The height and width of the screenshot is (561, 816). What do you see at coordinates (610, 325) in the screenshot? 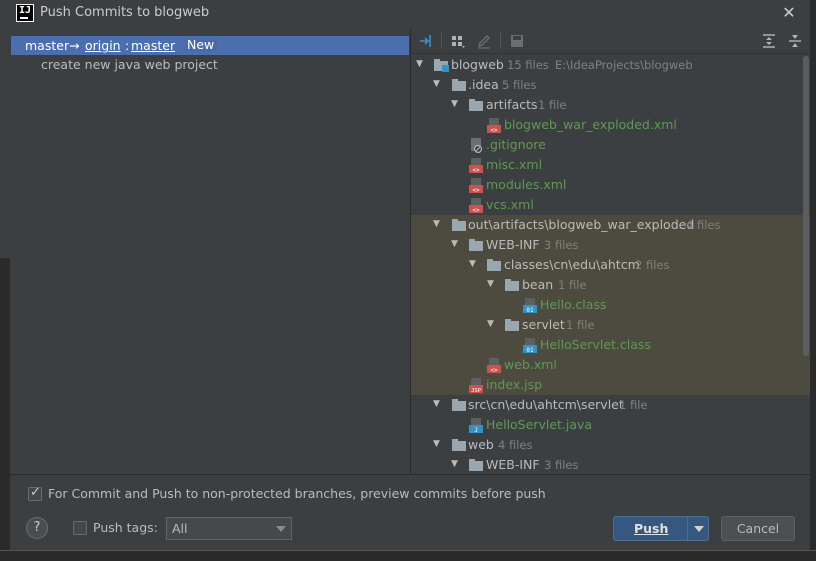
I see `tree-row-folder: ▼ servlet 1 file` at bounding box center [610, 325].